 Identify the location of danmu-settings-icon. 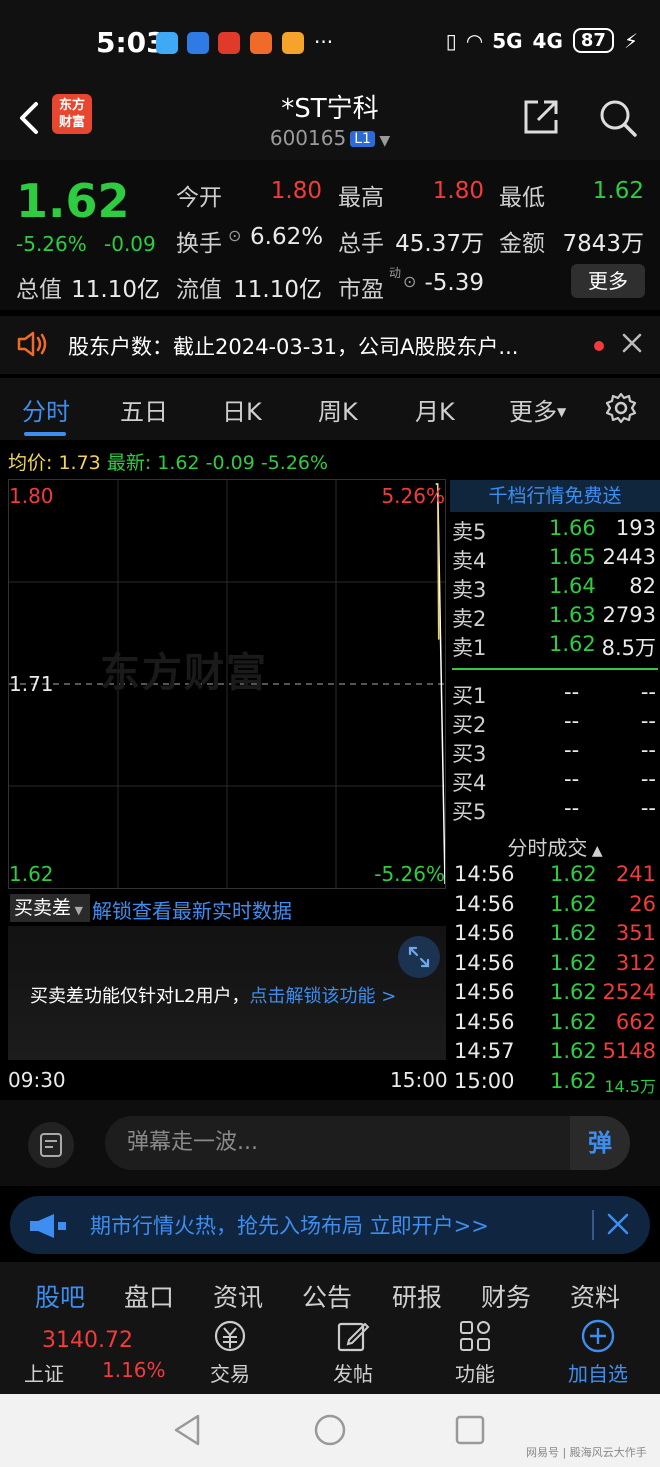
(51, 1145).